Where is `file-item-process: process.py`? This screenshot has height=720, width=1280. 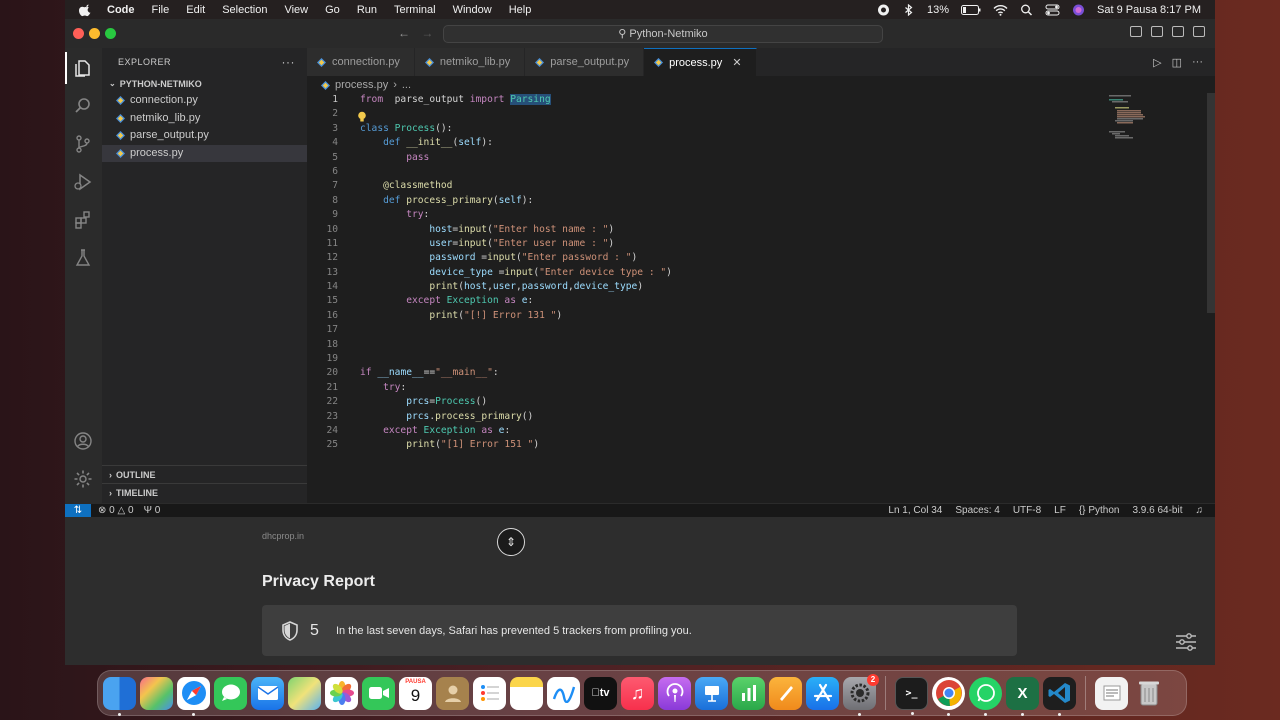
file-item-process: process.py is located at coordinates (204, 153).